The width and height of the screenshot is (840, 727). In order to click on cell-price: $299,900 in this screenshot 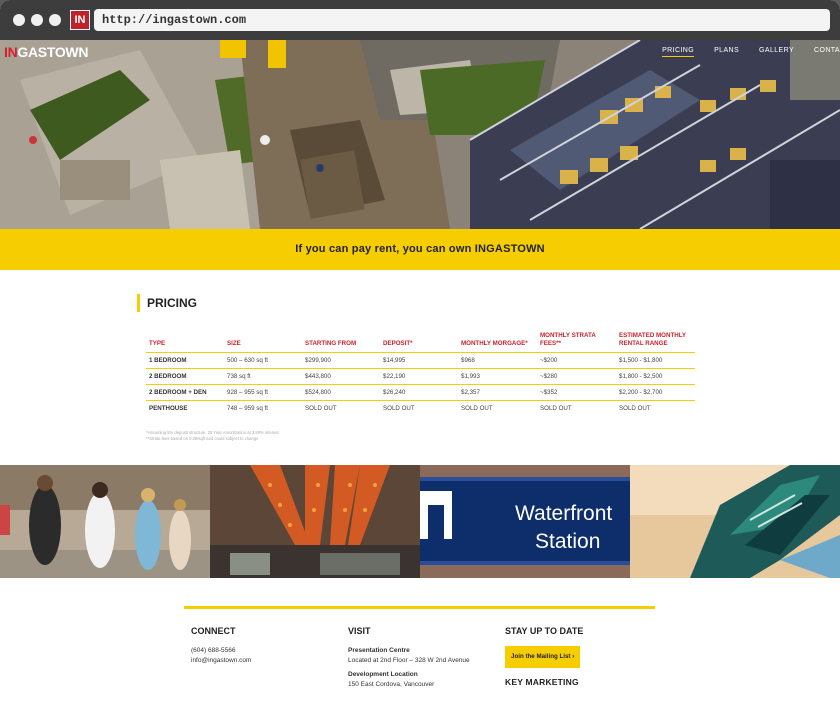, I will do `click(341, 360)`.